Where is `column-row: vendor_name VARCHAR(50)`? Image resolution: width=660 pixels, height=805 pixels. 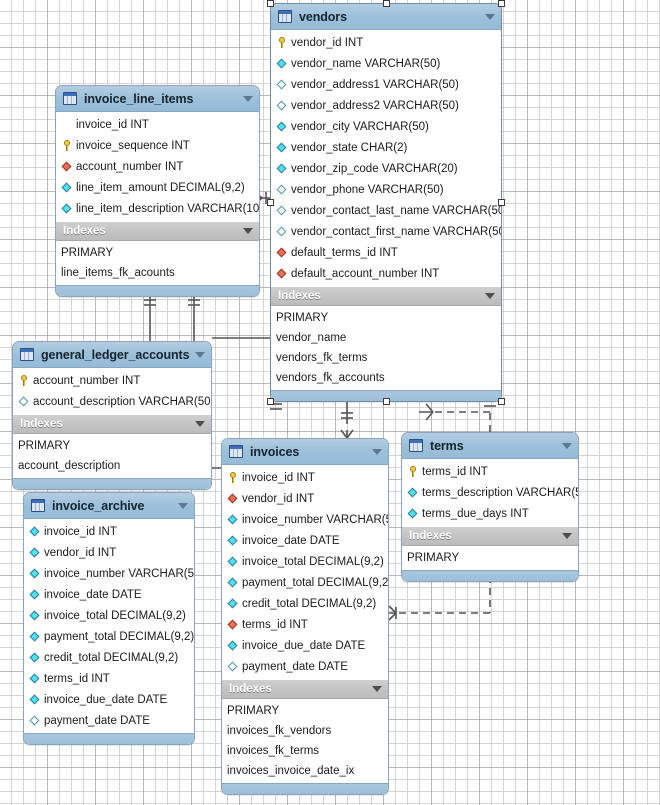 column-row: vendor_name VARCHAR(50) is located at coordinates (386, 63).